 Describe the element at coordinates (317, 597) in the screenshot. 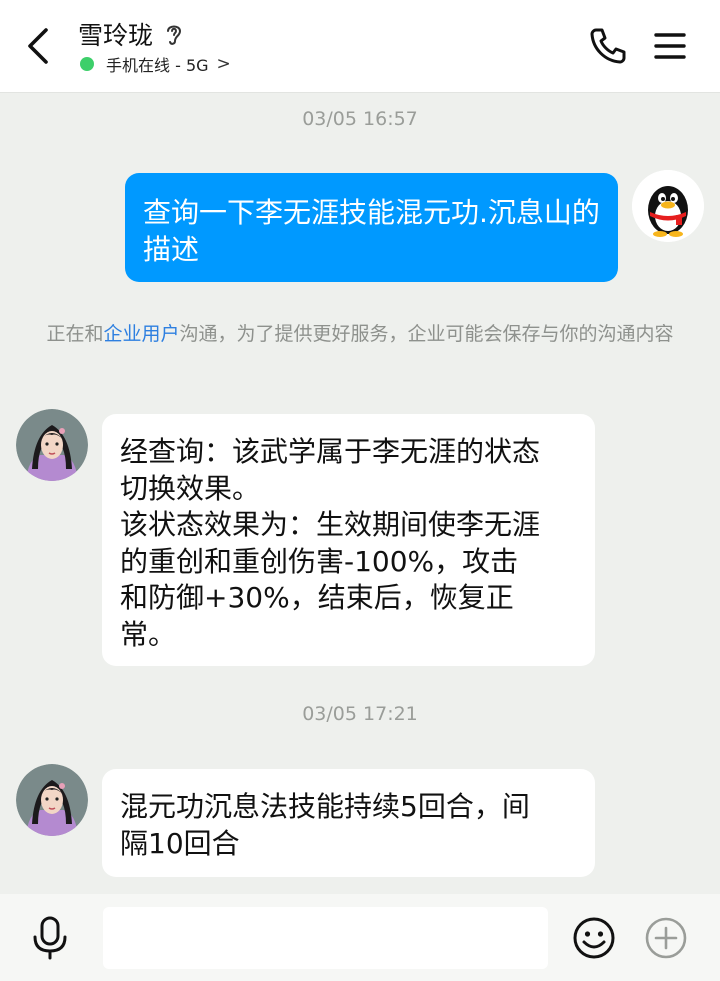

I see `message-line: 和防御+30%，结束后，恢复正` at that location.